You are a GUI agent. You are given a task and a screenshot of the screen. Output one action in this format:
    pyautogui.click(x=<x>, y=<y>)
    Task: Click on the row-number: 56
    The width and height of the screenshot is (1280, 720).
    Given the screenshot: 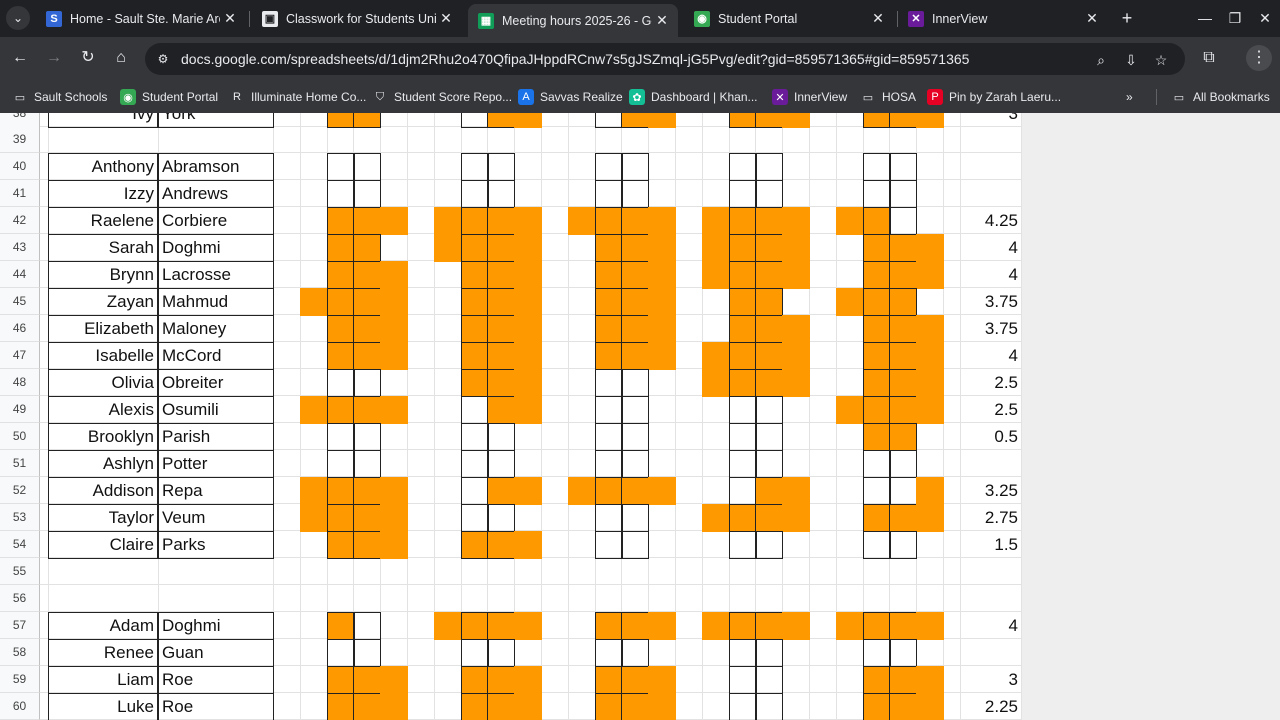 What is the action you would take?
    pyautogui.click(x=20, y=598)
    